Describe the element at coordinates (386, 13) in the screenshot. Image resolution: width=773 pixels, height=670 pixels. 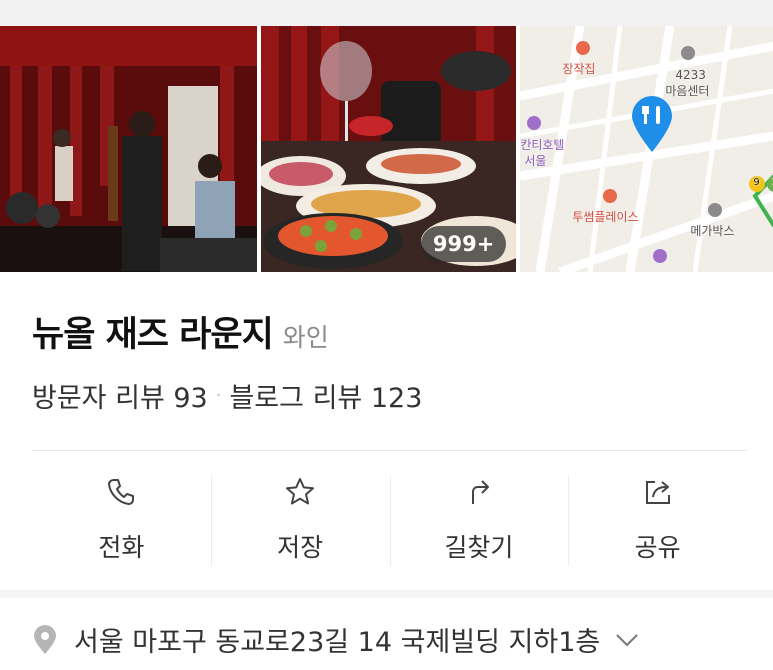
I see `top-strip` at that location.